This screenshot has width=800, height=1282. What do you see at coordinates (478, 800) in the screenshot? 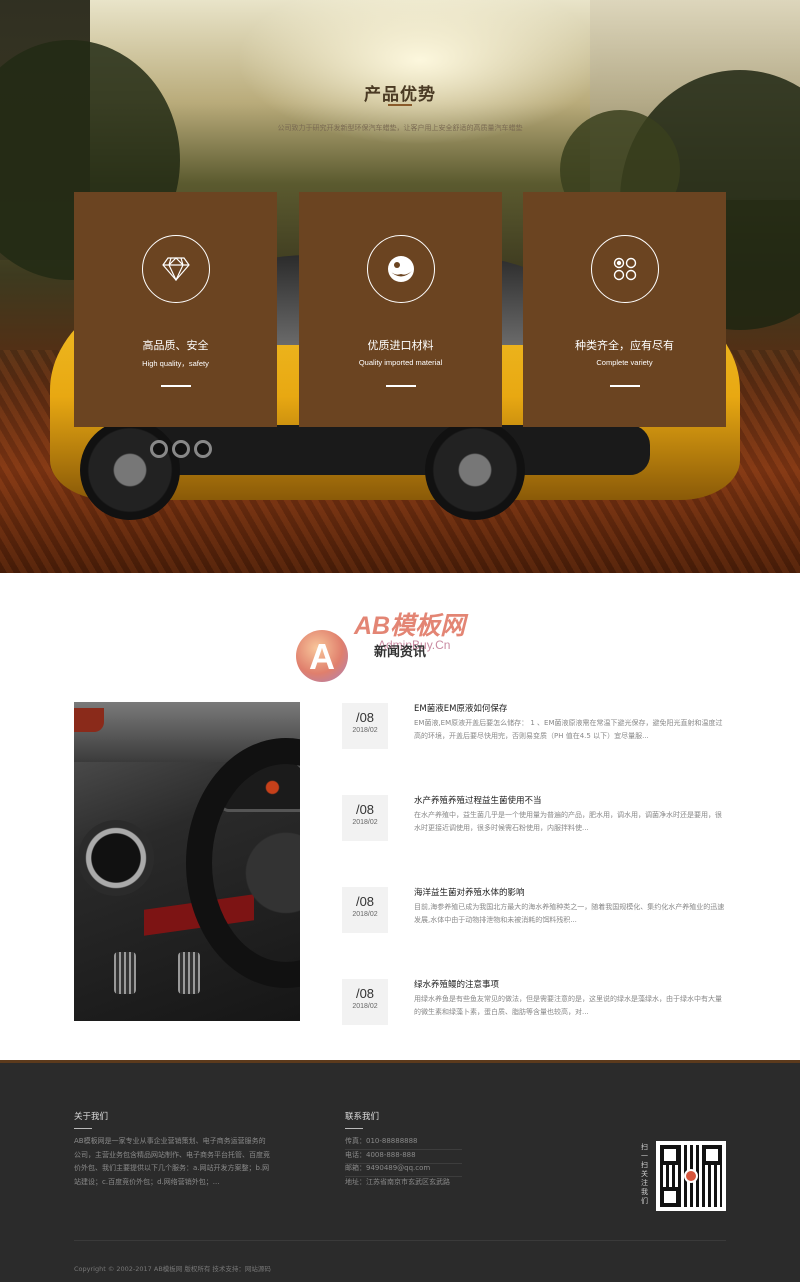
I see `news-title-link: 水产养殖养殖过程益生菌使用不当` at bounding box center [478, 800].